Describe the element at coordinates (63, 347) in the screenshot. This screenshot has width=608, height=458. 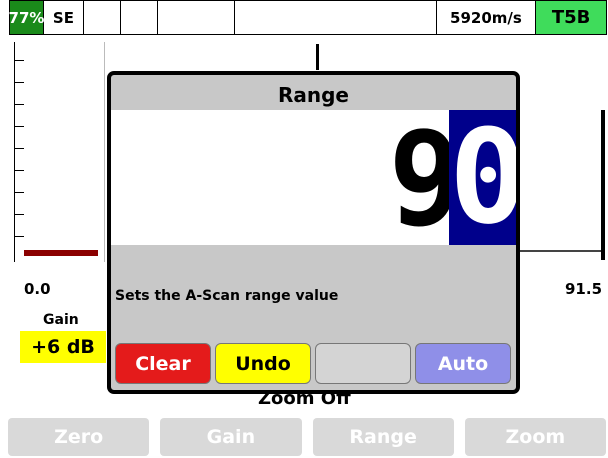
I see `gain-value: +6 dB` at that location.